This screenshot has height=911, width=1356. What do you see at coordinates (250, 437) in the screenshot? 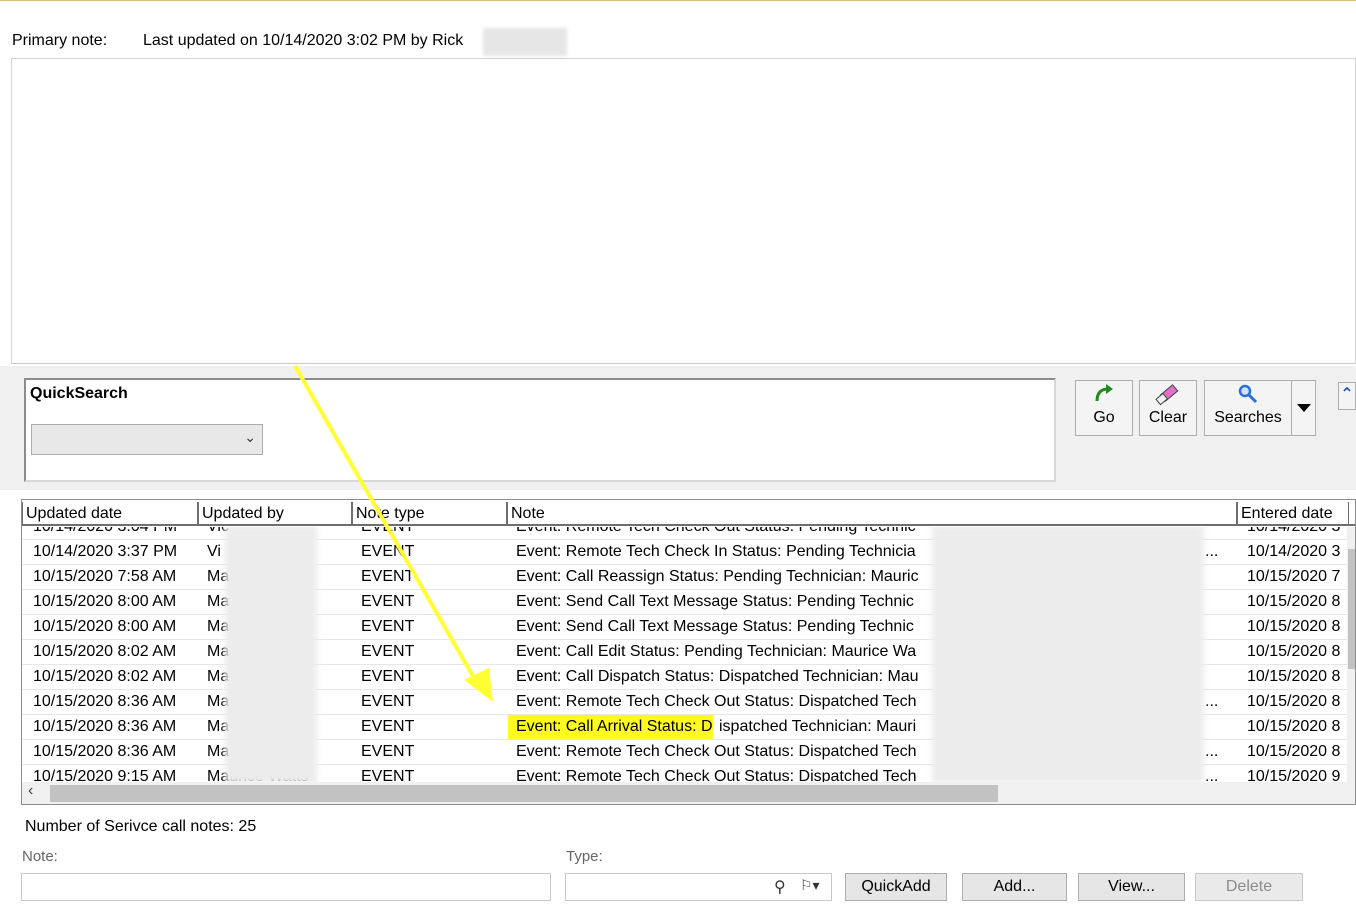
I see `chevron-down-icon: ⌄` at bounding box center [250, 437].